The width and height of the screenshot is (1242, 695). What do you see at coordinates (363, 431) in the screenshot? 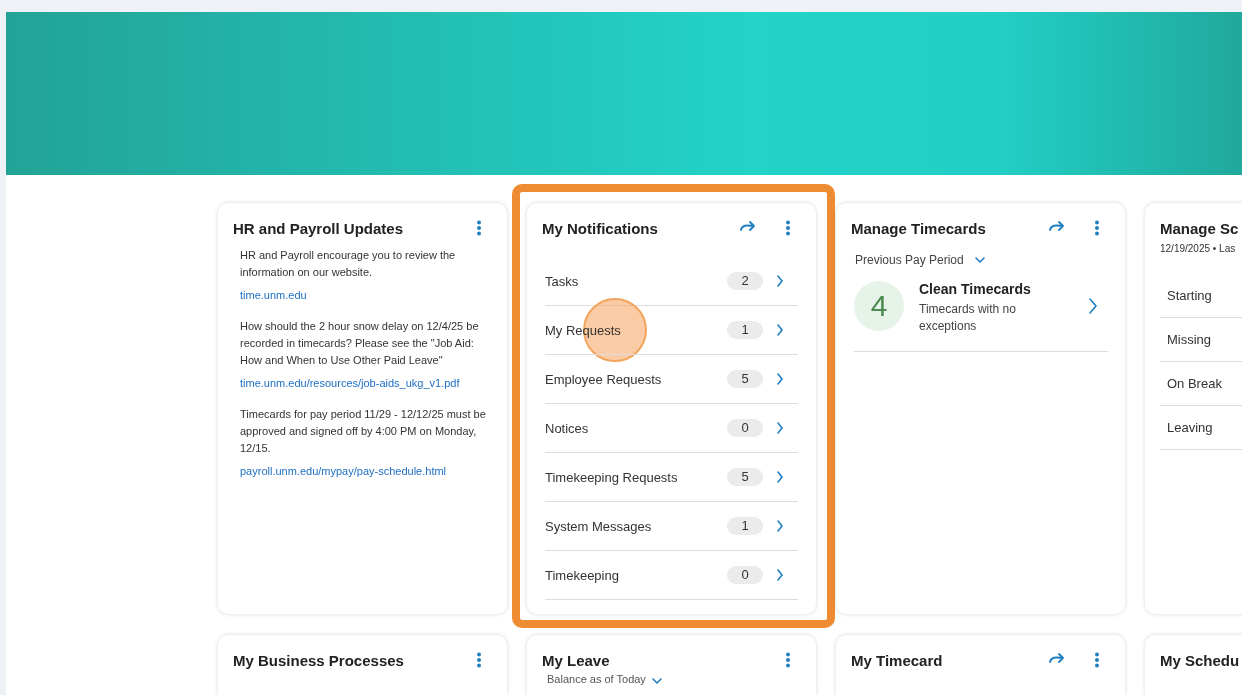
I see `announcement-text: Timecards for pay period 11/29 - 12/12/25 must be approved and signed off by 4:00 PM on Monday, 12/15.` at bounding box center [363, 431].